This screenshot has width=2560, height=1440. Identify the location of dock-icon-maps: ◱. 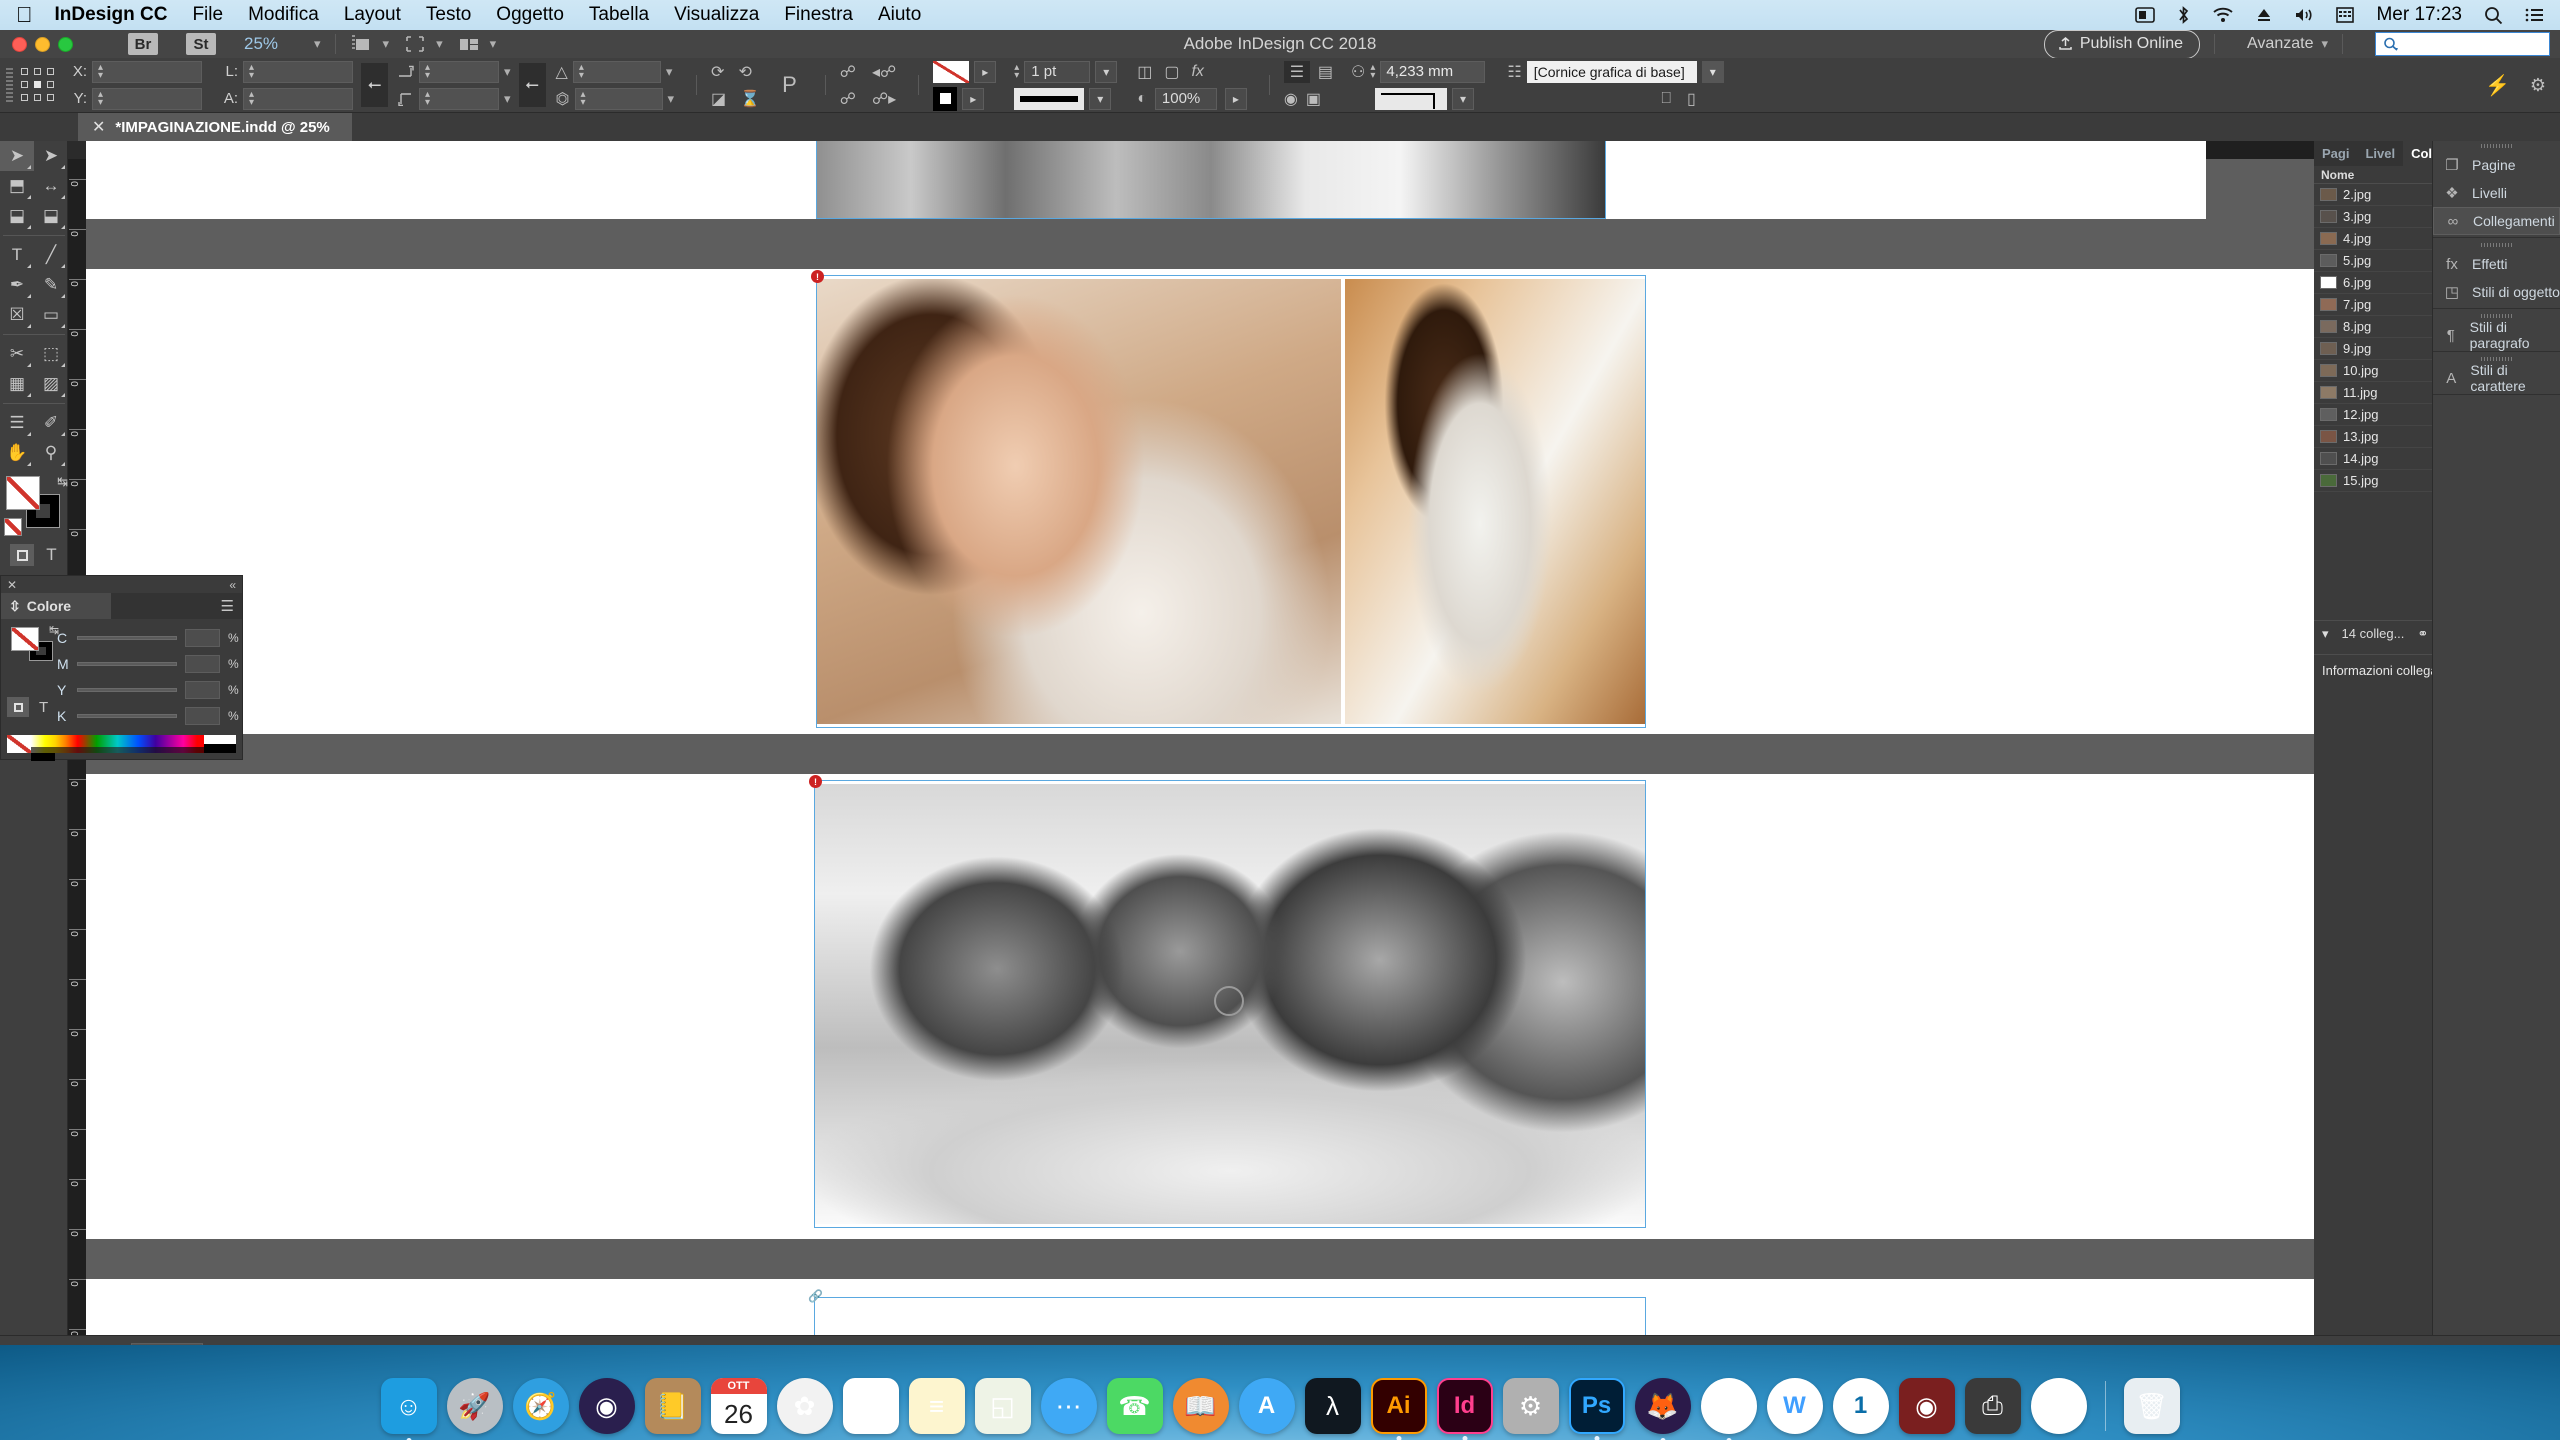
(1002, 1406).